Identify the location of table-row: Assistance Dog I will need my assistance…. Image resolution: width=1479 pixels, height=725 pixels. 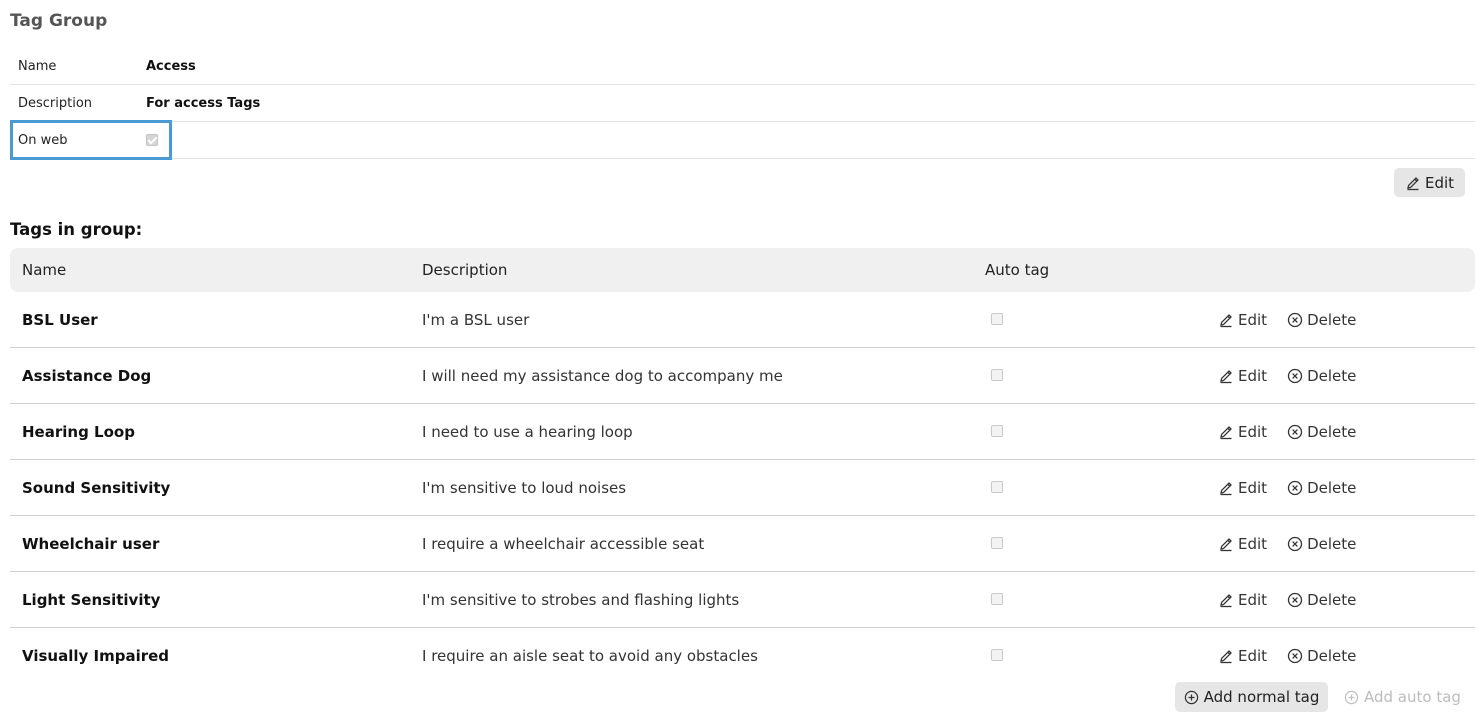
(742, 376).